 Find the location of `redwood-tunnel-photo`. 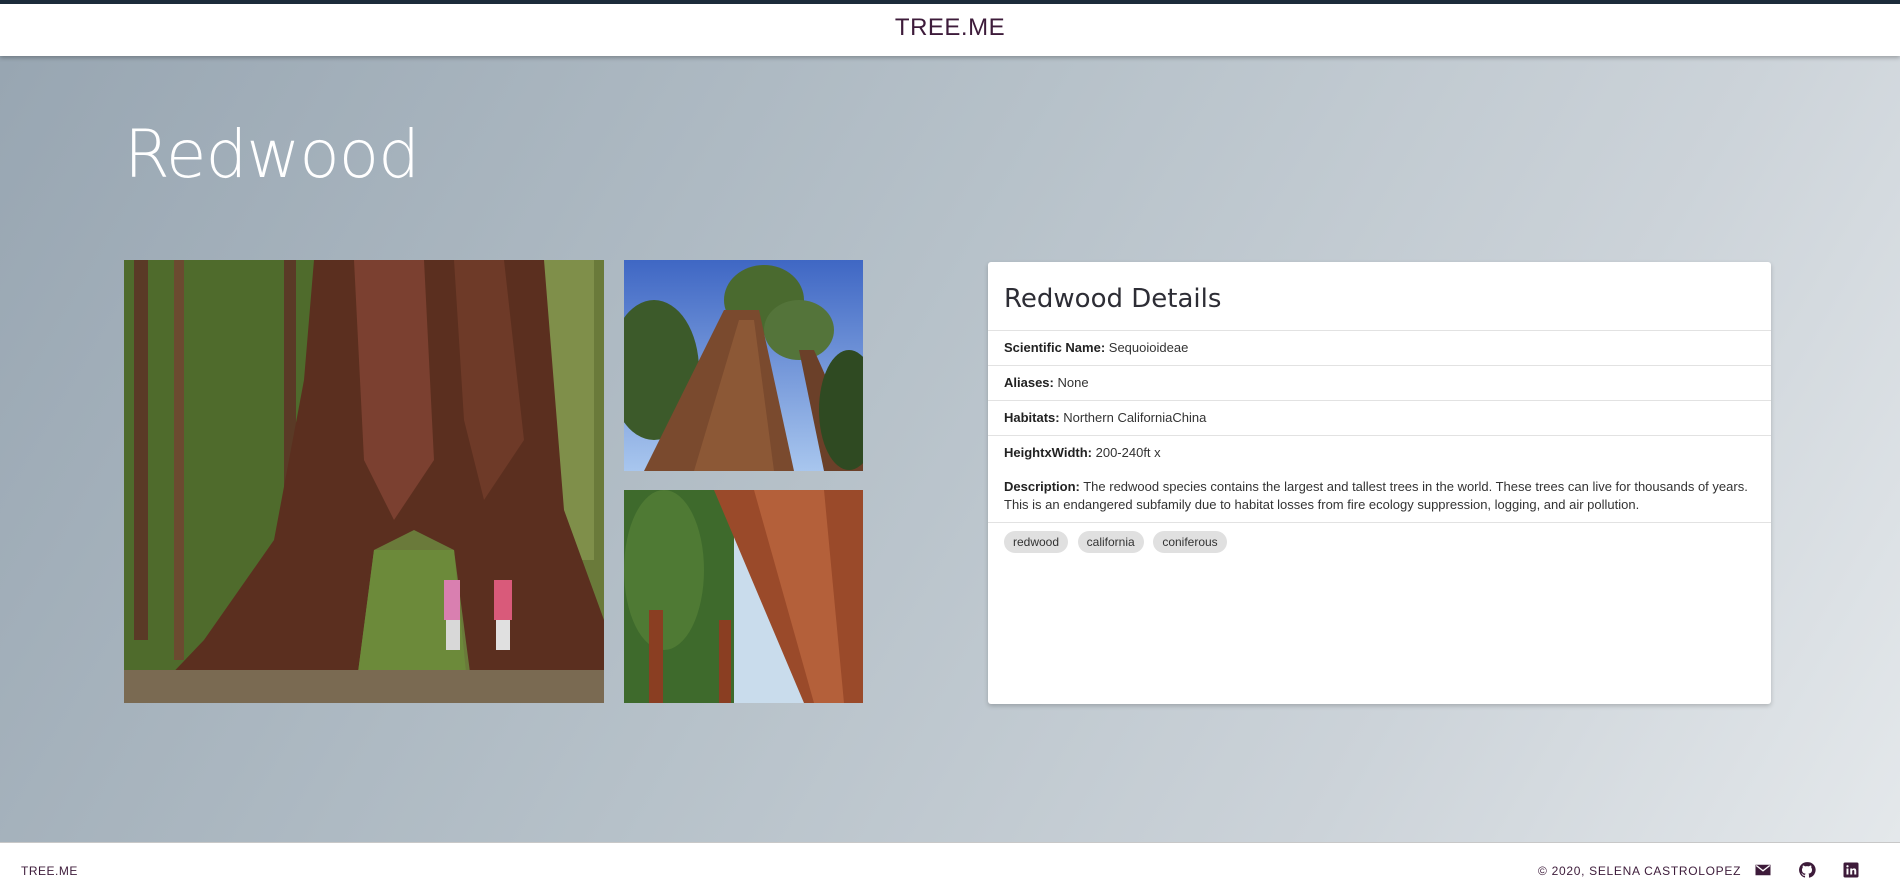

redwood-tunnel-photo is located at coordinates (364, 481).